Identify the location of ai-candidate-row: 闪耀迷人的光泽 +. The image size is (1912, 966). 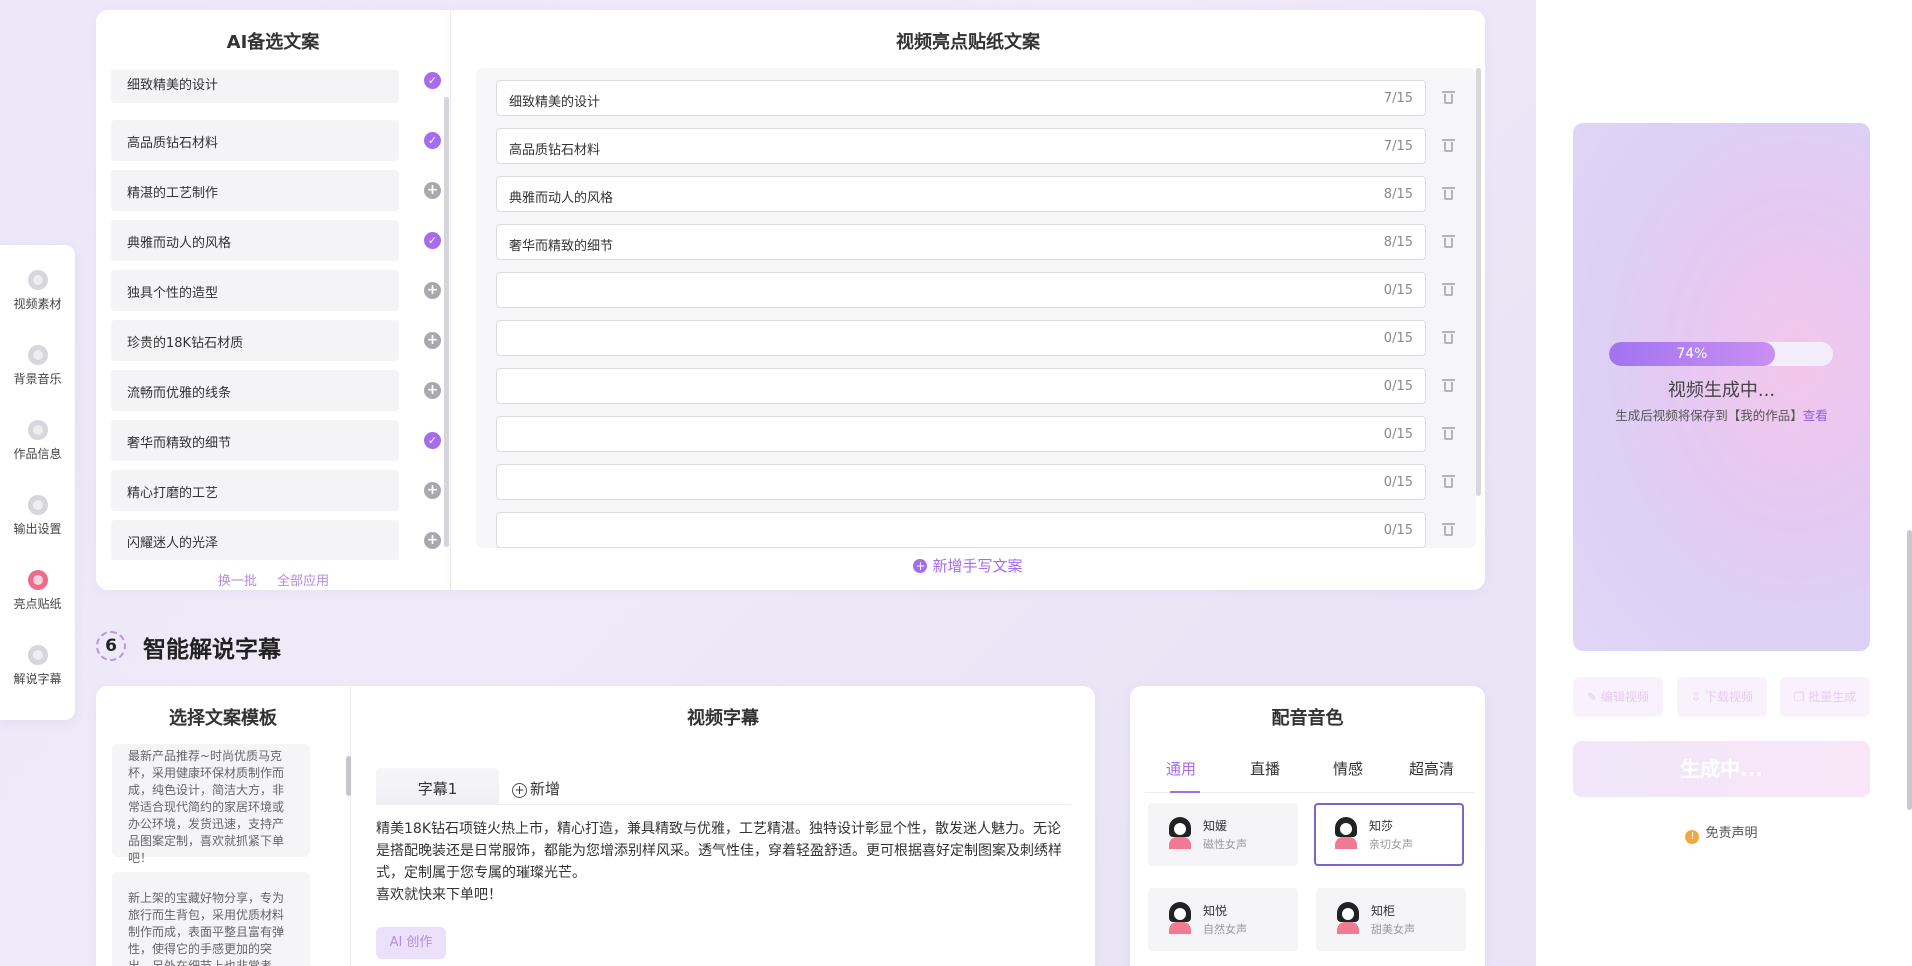
(278, 540).